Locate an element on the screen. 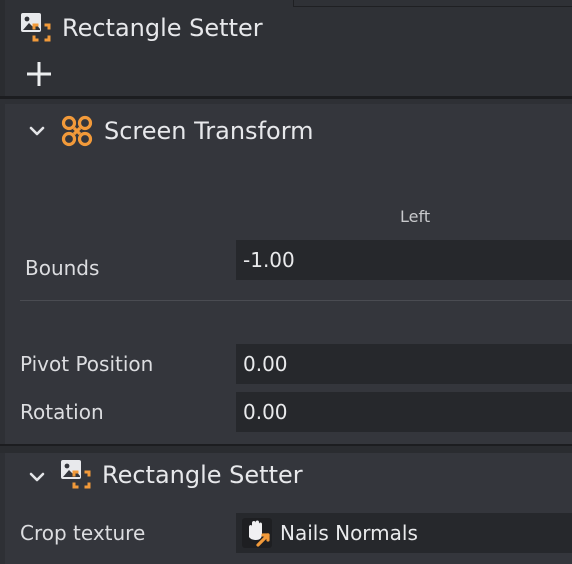  plus-icon is located at coordinates (39, 74).